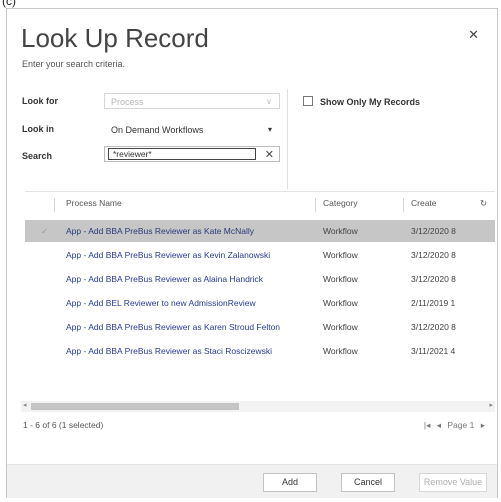 This screenshot has height=502, width=501. What do you see at coordinates (433, 303) in the screenshot?
I see `created-cell: 2/11/2019 1` at bounding box center [433, 303].